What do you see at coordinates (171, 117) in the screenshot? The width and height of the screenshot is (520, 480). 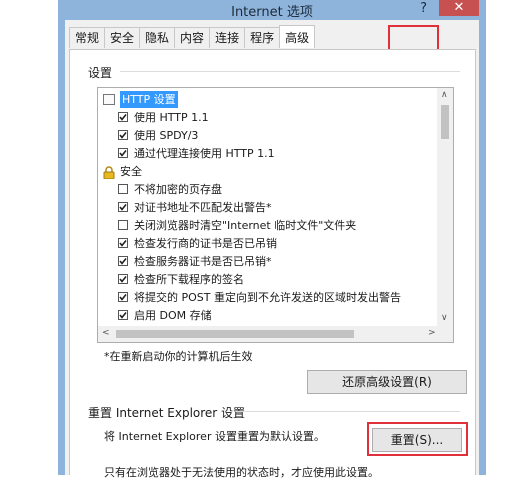 I see `tree-row-label: 使用 HTTP 1.1` at bounding box center [171, 117].